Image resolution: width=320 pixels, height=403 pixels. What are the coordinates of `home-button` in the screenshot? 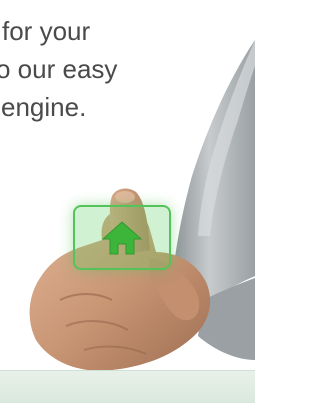 It's located at (122, 237).